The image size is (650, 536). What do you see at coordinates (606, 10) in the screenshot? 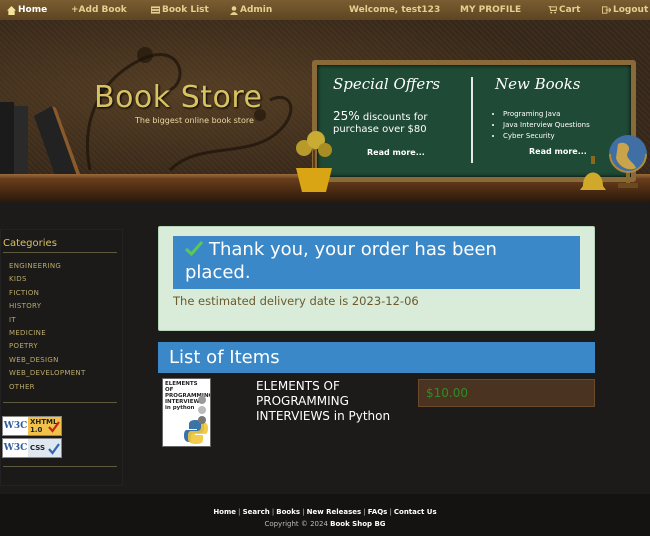
I see `logout-icon` at bounding box center [606, 10].